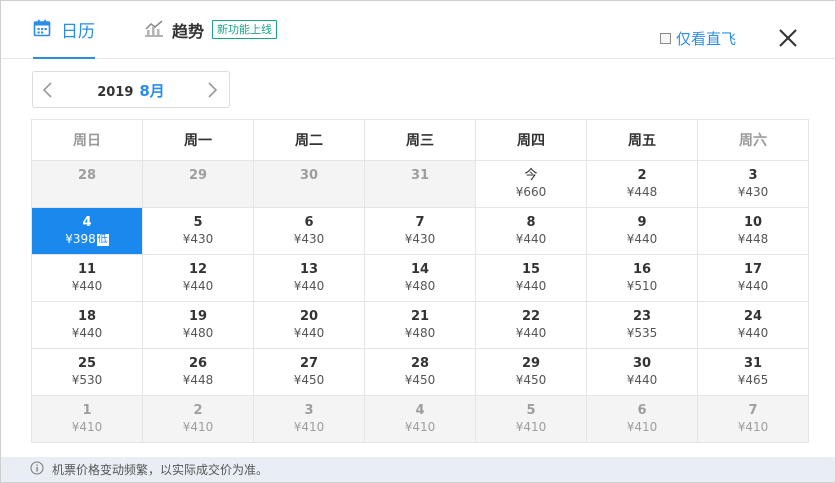 This screenshot has width=836, height=483. I want to click on calendar-day-cell: 10 ¥448, so click(753, 231).